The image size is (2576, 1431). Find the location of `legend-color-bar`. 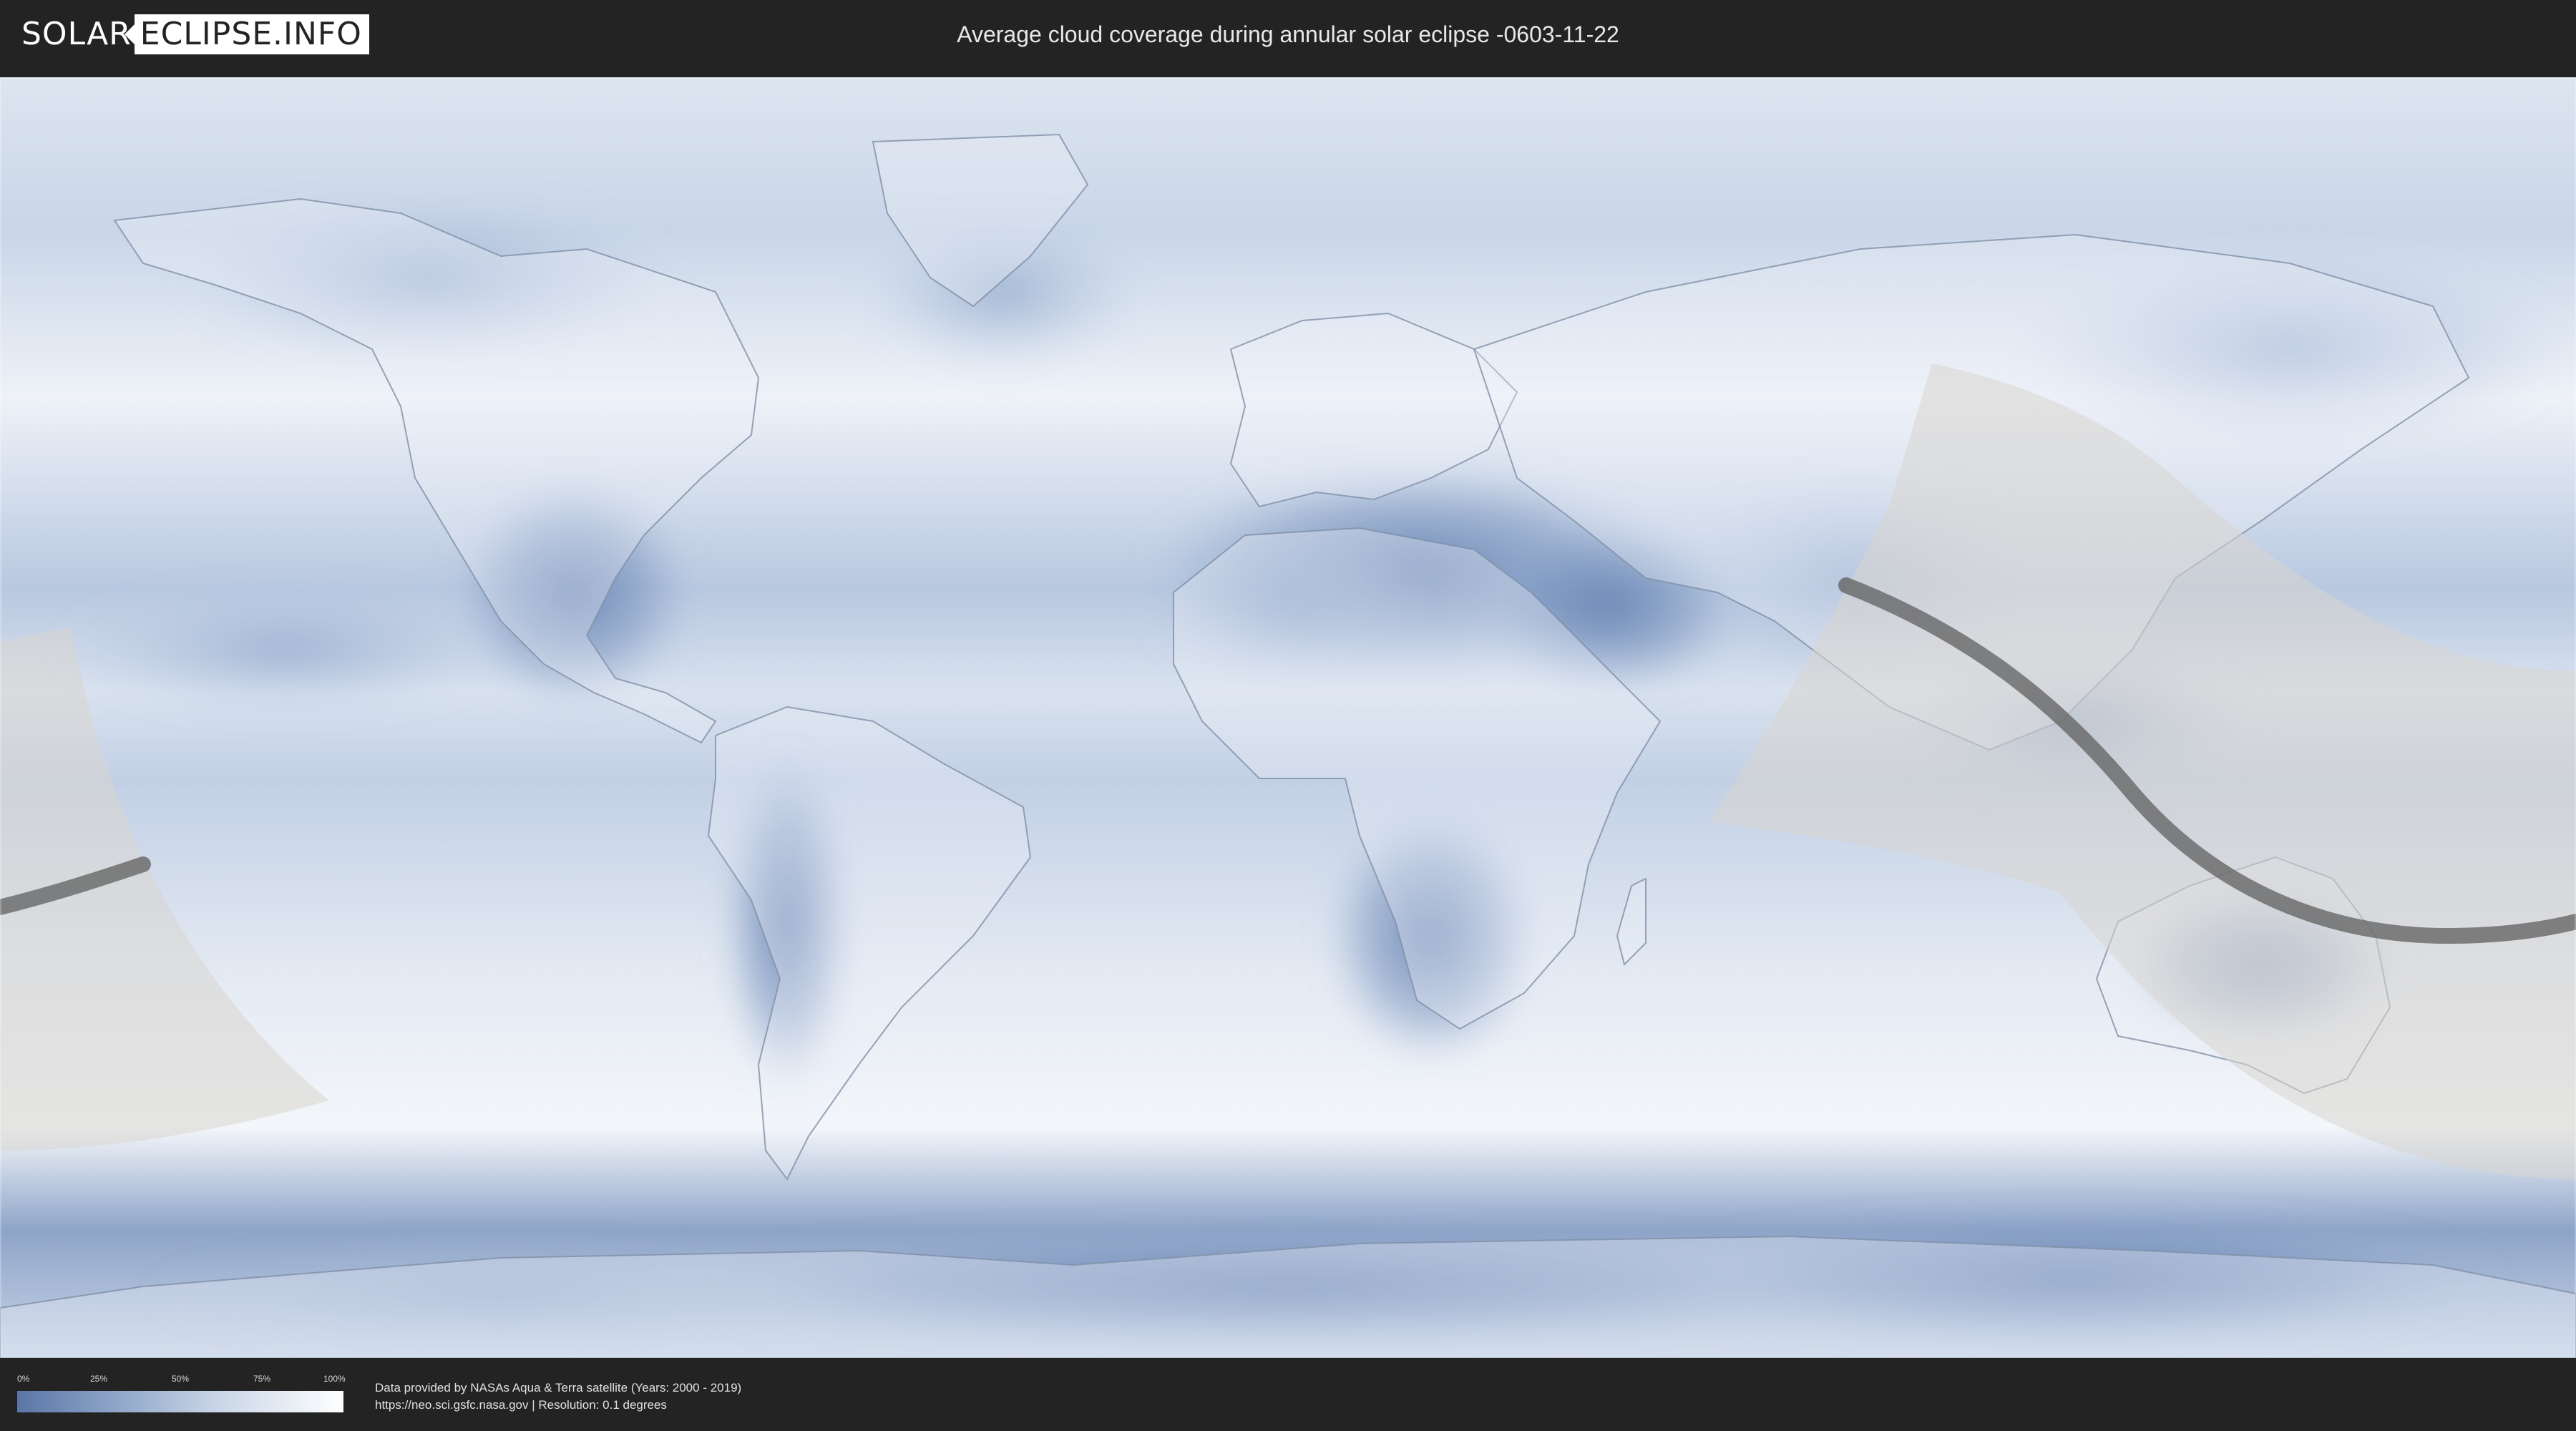

legend-color-bar is located at coordinates (180, 1402).